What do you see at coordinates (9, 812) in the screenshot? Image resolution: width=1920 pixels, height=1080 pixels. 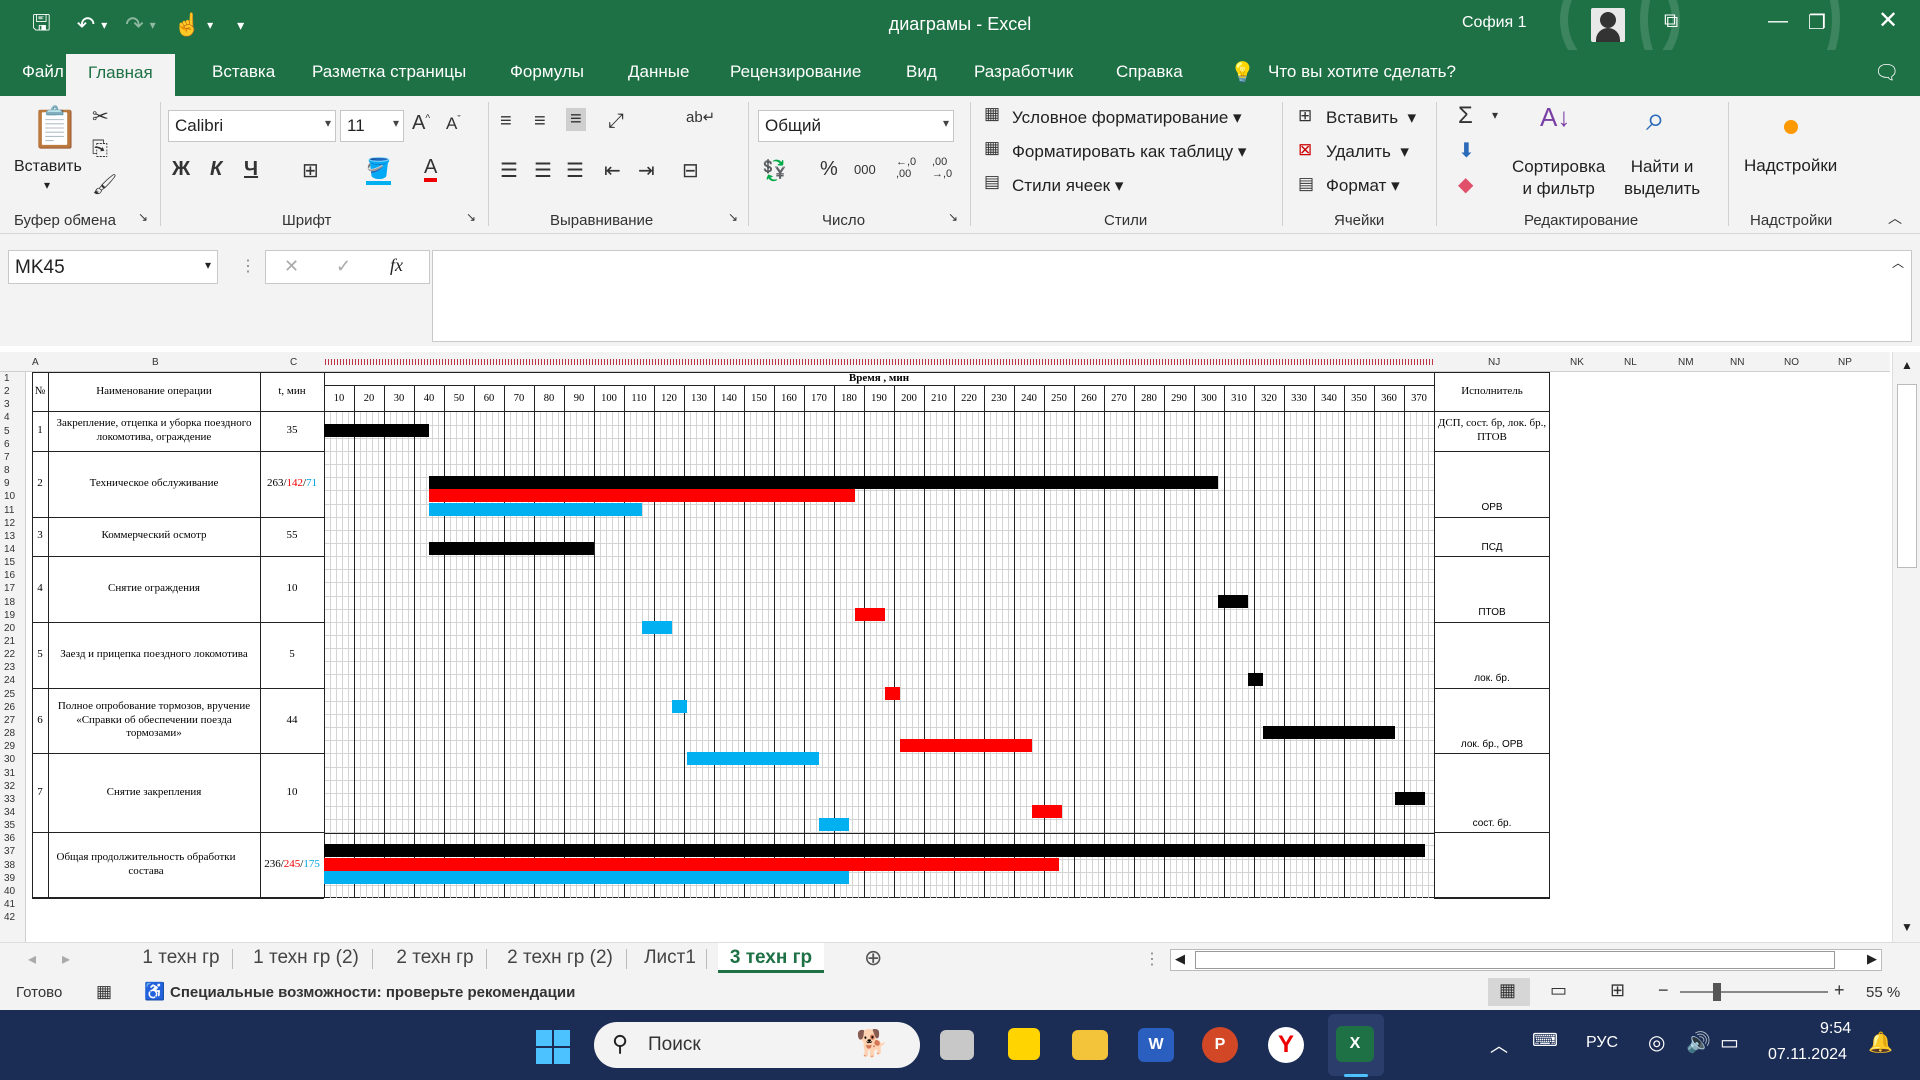 I see `row-header: 34` at bounding box center [9, 812].